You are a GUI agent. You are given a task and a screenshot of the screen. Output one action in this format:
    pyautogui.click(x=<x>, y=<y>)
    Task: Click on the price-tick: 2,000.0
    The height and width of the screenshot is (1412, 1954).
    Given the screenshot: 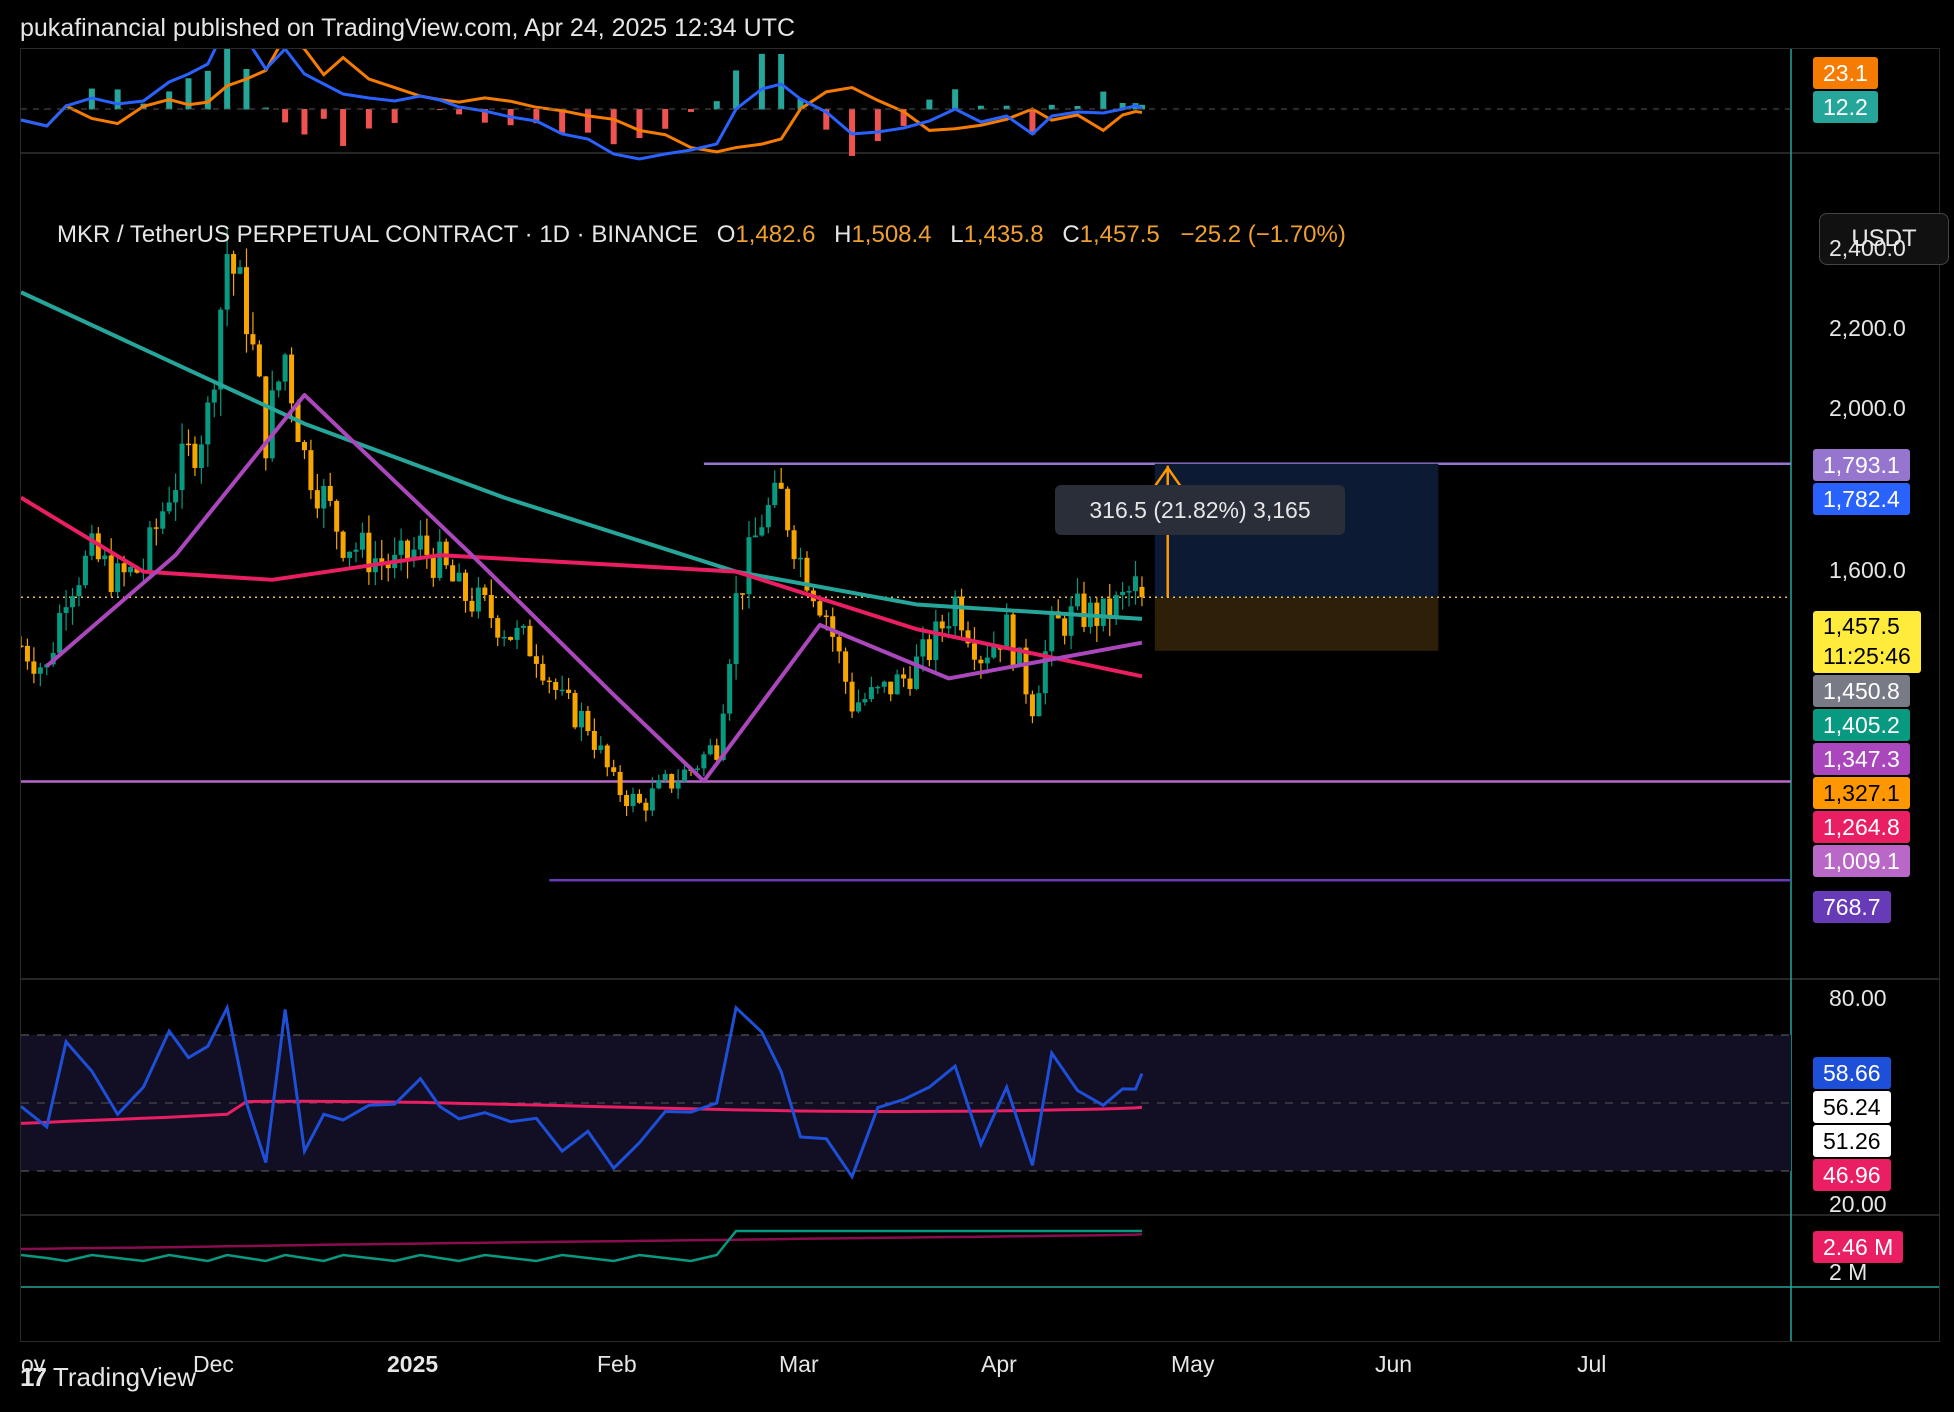 What is the action you would take?
    pyautogui.click(x=1867, y=408)
    